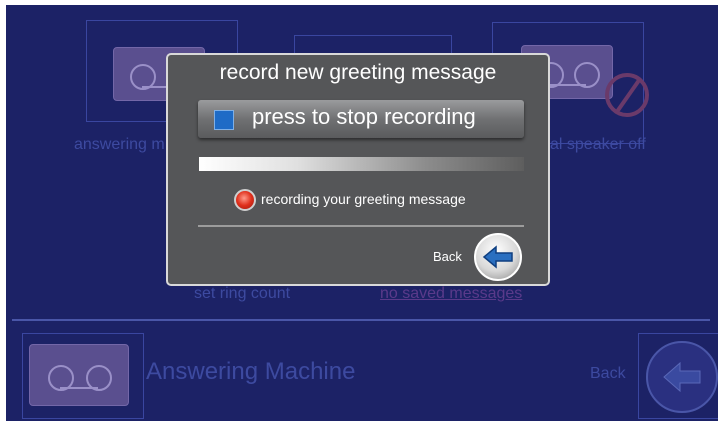 This screenshot has width=721, height=426. I want to click on cassette-icon, so click(79, 375).